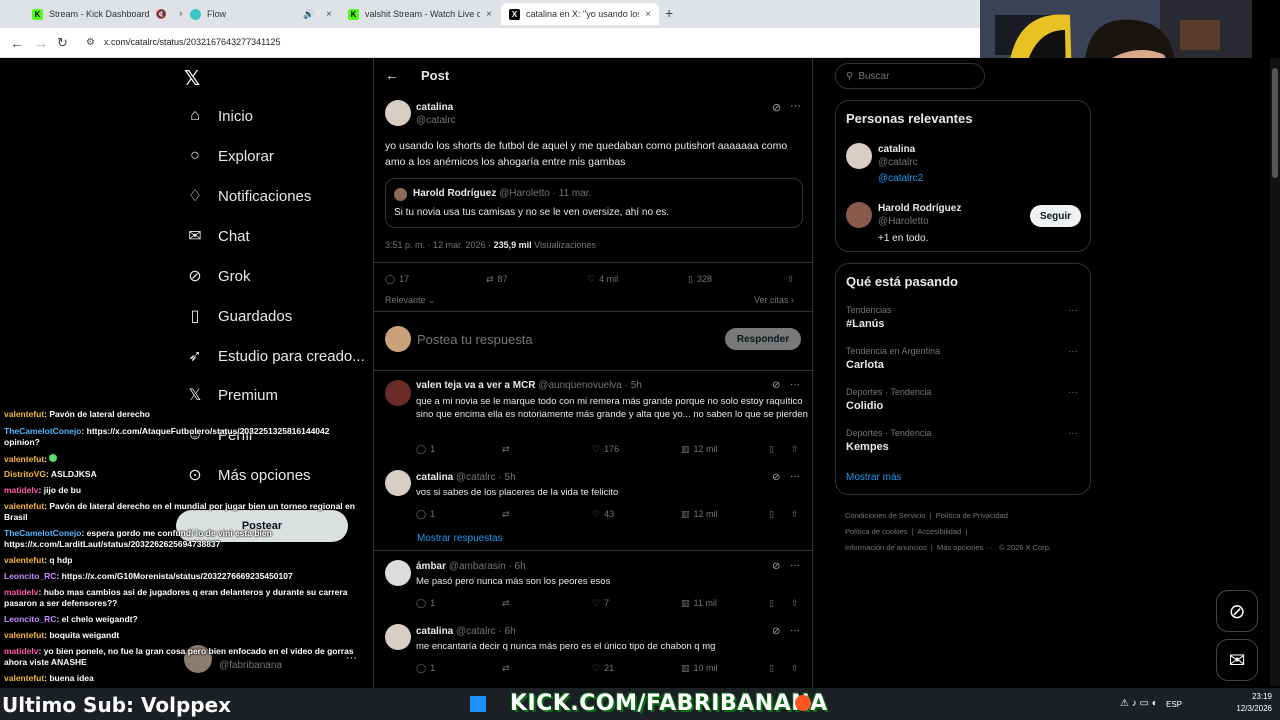 This screenshot has width=1280, height=720. I want to click on nav-notificaciones: ♢ Notificaciones, so click(249, 196).